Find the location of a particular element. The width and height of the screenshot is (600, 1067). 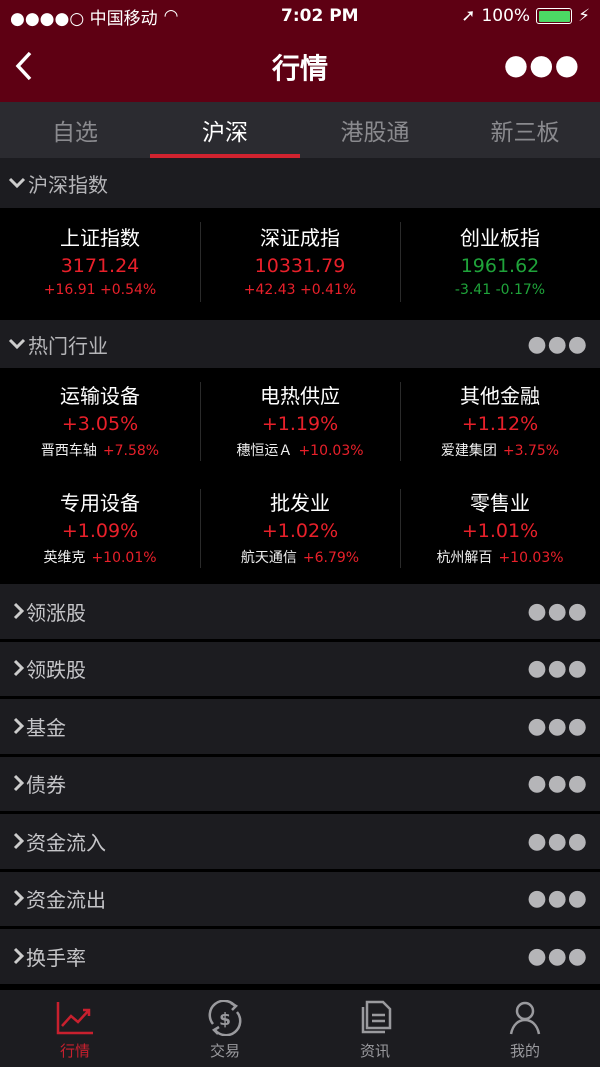

row-label: 基金 is located at coordinates (46, 727).